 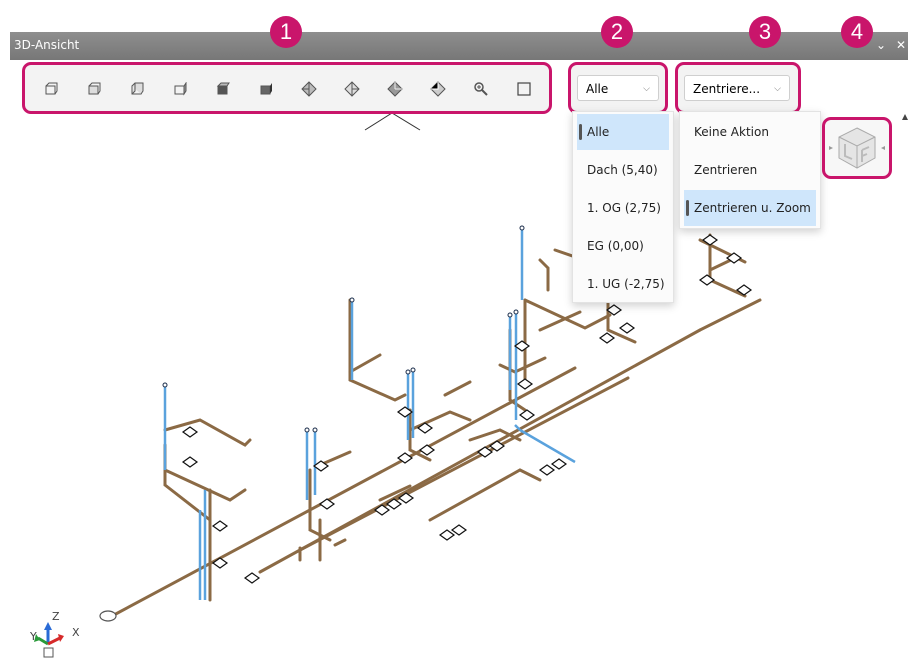 What do you see at coordinates (287, 88) in the screenshot?
I see `view-toolbar` at bounding box center [287, 88].